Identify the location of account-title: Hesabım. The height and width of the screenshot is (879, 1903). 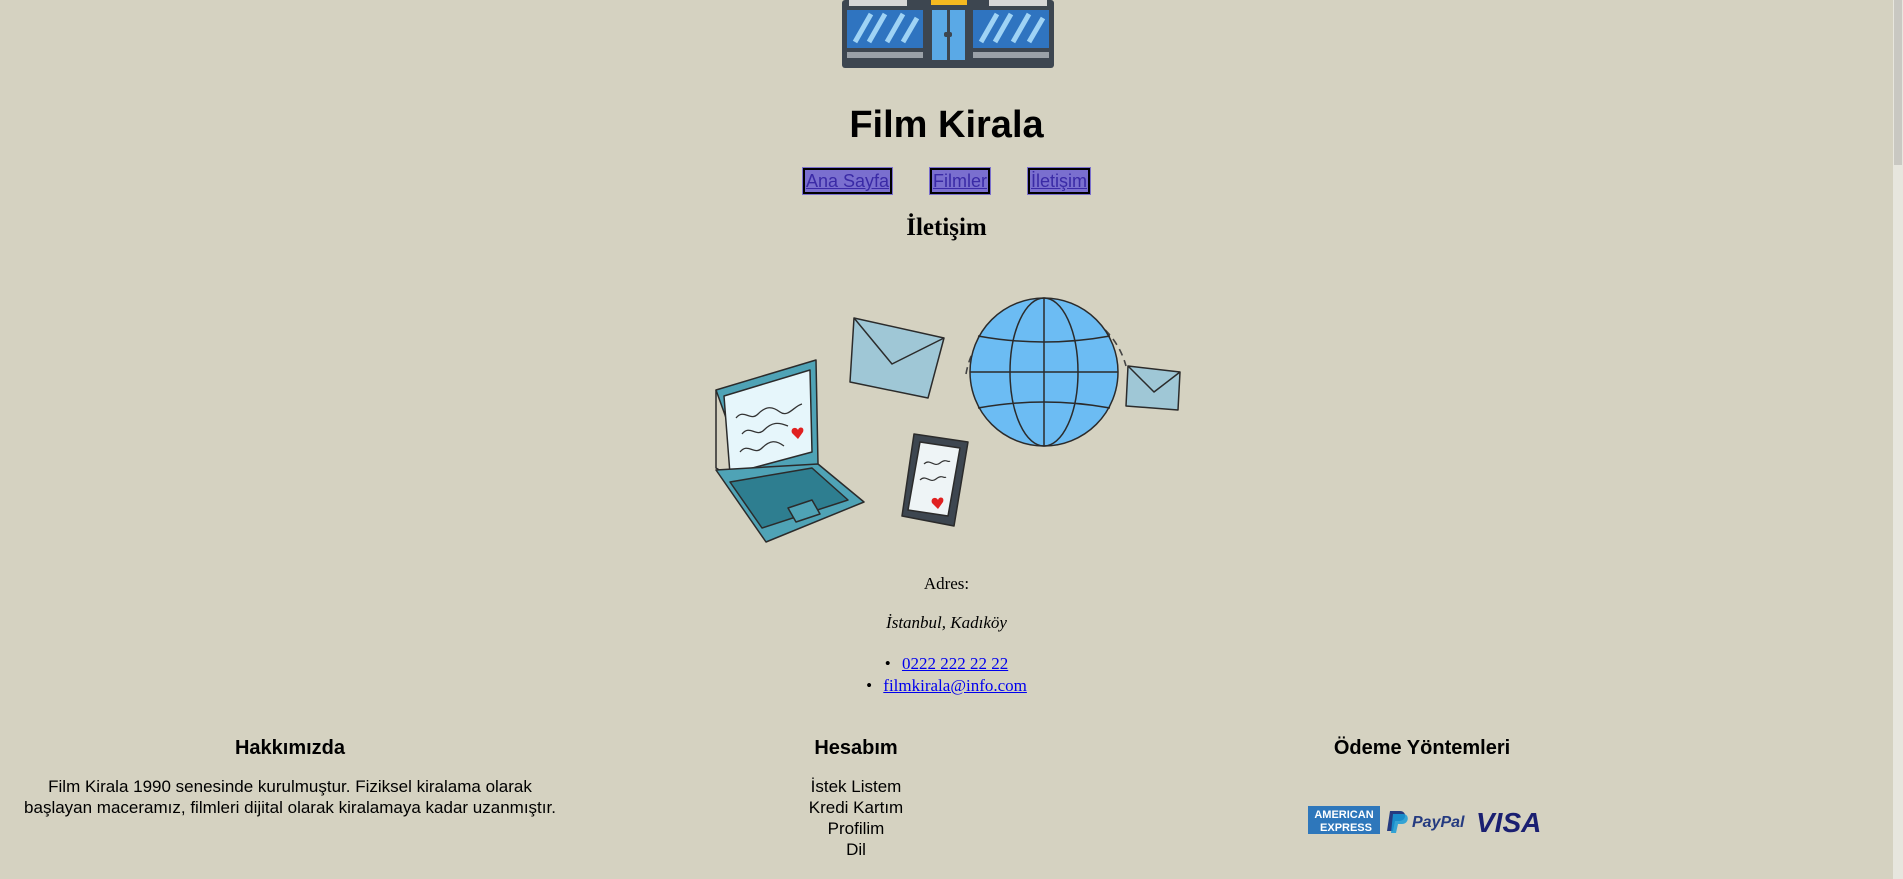
(856, 748).